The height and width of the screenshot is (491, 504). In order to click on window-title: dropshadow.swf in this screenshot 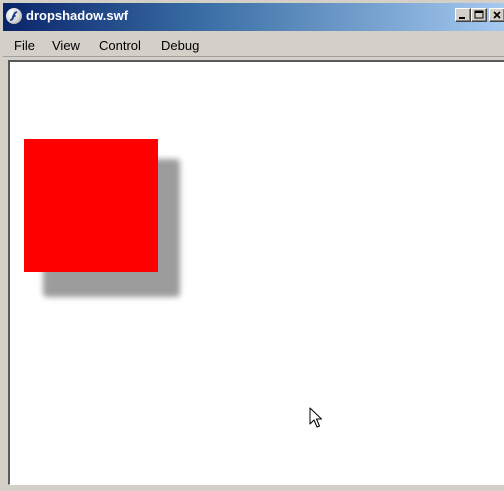, I will do `click(77, 15)`.